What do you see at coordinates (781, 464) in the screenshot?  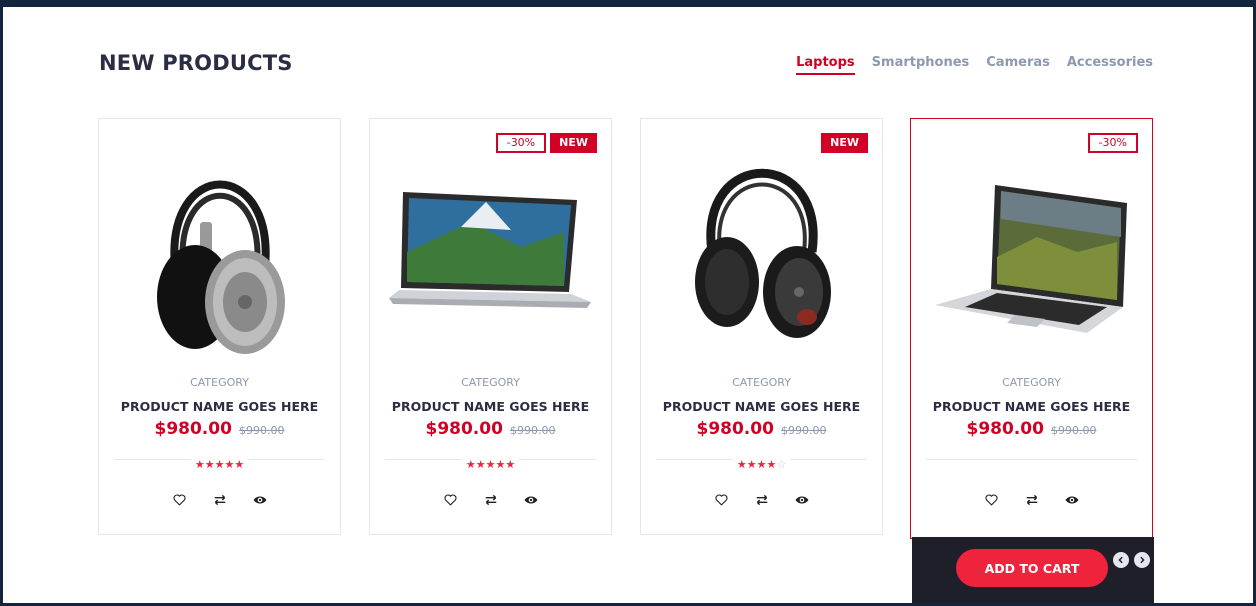 I see `star-empty-icon: ☆` at bounding box center [781, 464].